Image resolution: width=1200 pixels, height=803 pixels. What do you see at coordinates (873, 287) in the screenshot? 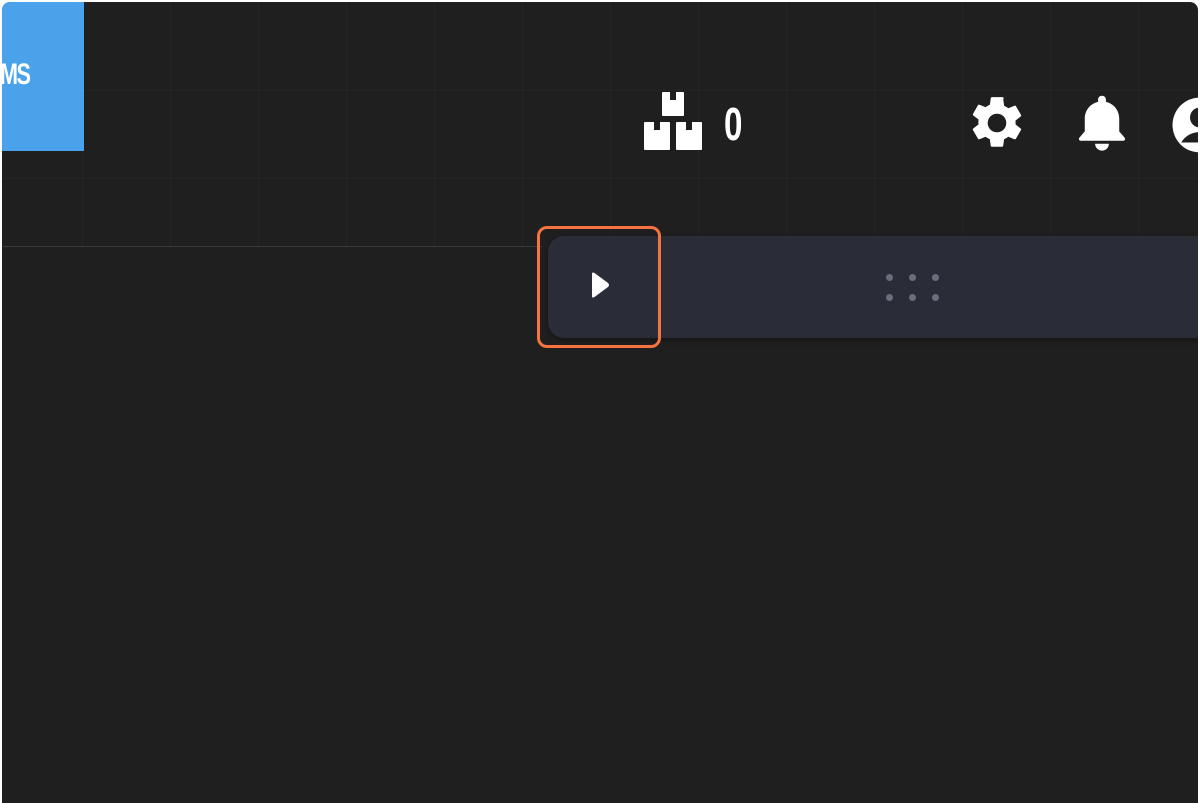
I see `floating-toolbar` at bounding box center [873, 287].